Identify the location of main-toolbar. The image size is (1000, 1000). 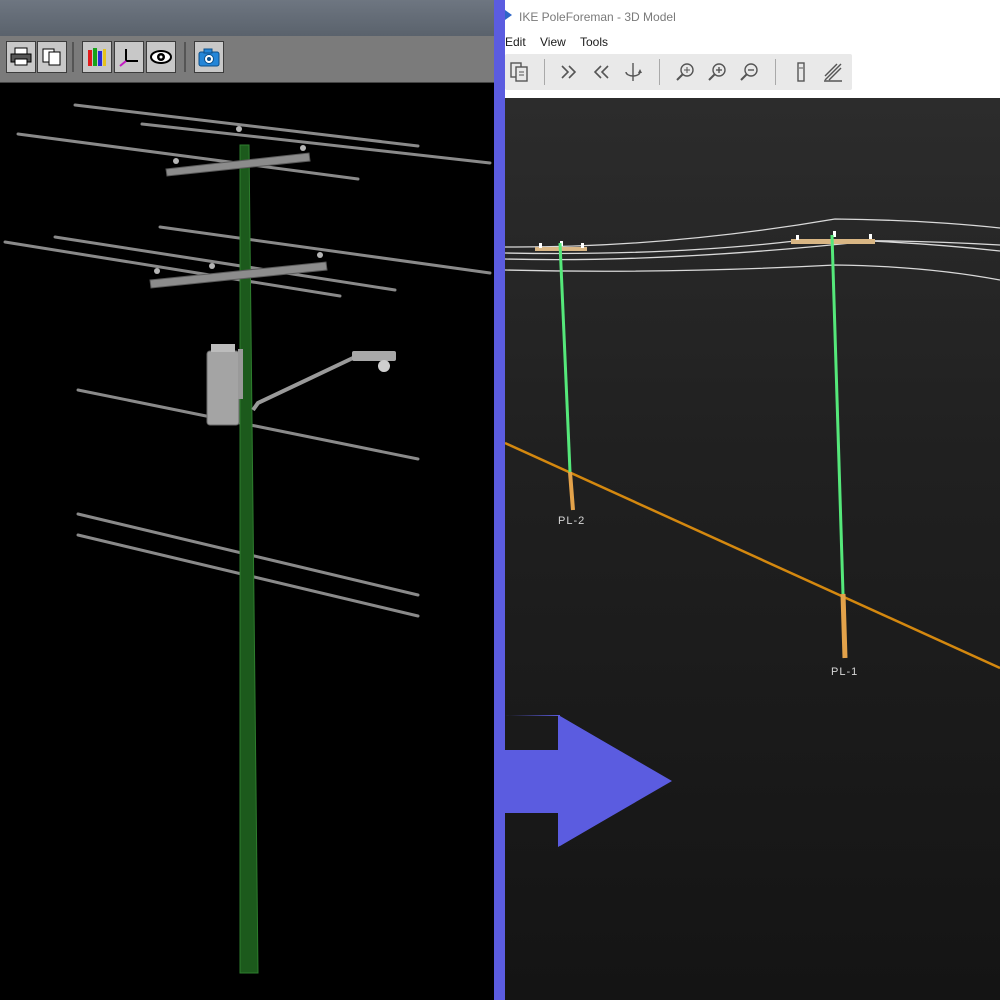
(678, 72).